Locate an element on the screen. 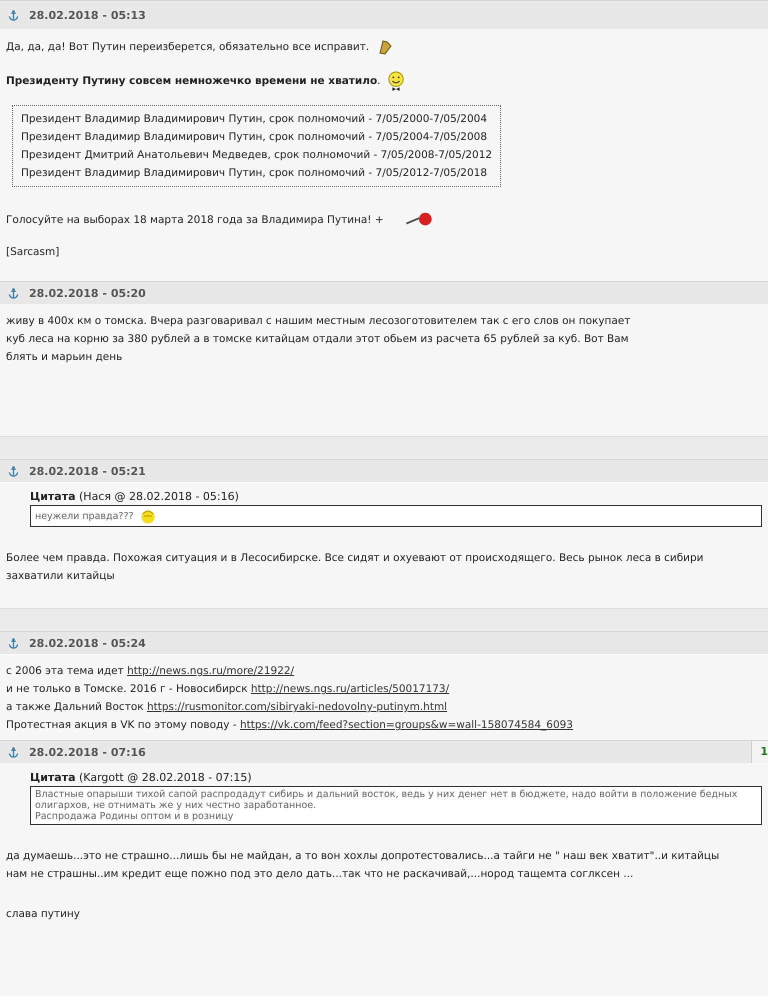 The height and width of the screenshot is (996, 768). quote-text: неужели правда??? is located at coordinates (84, 516).